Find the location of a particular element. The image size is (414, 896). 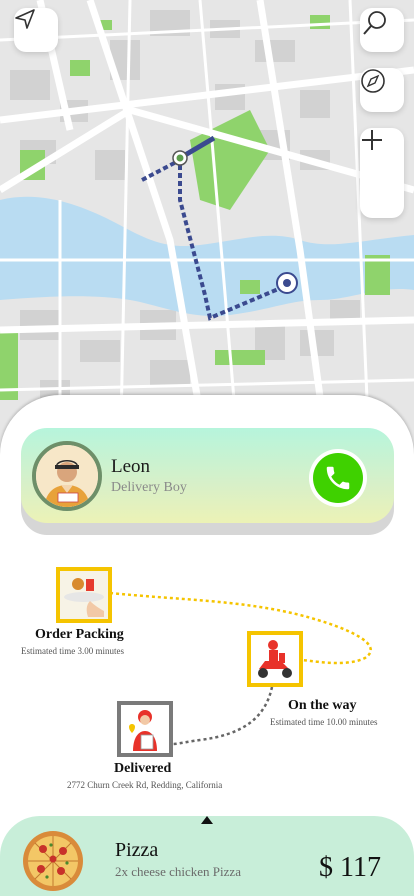

compass-button is located at coordinates (382, 90).